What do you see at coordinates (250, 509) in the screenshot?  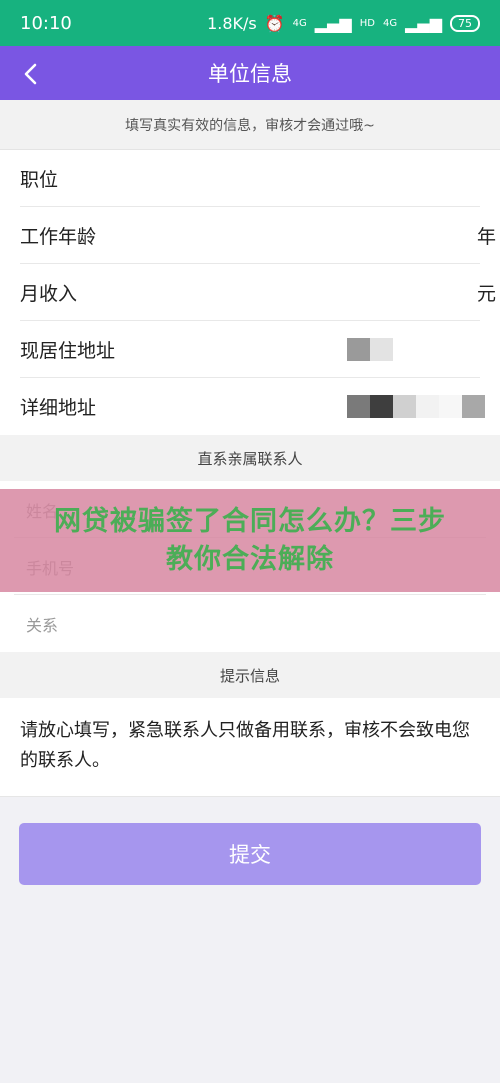 I see `contact-name-input: 姓名` at bounding box center [250, 509].